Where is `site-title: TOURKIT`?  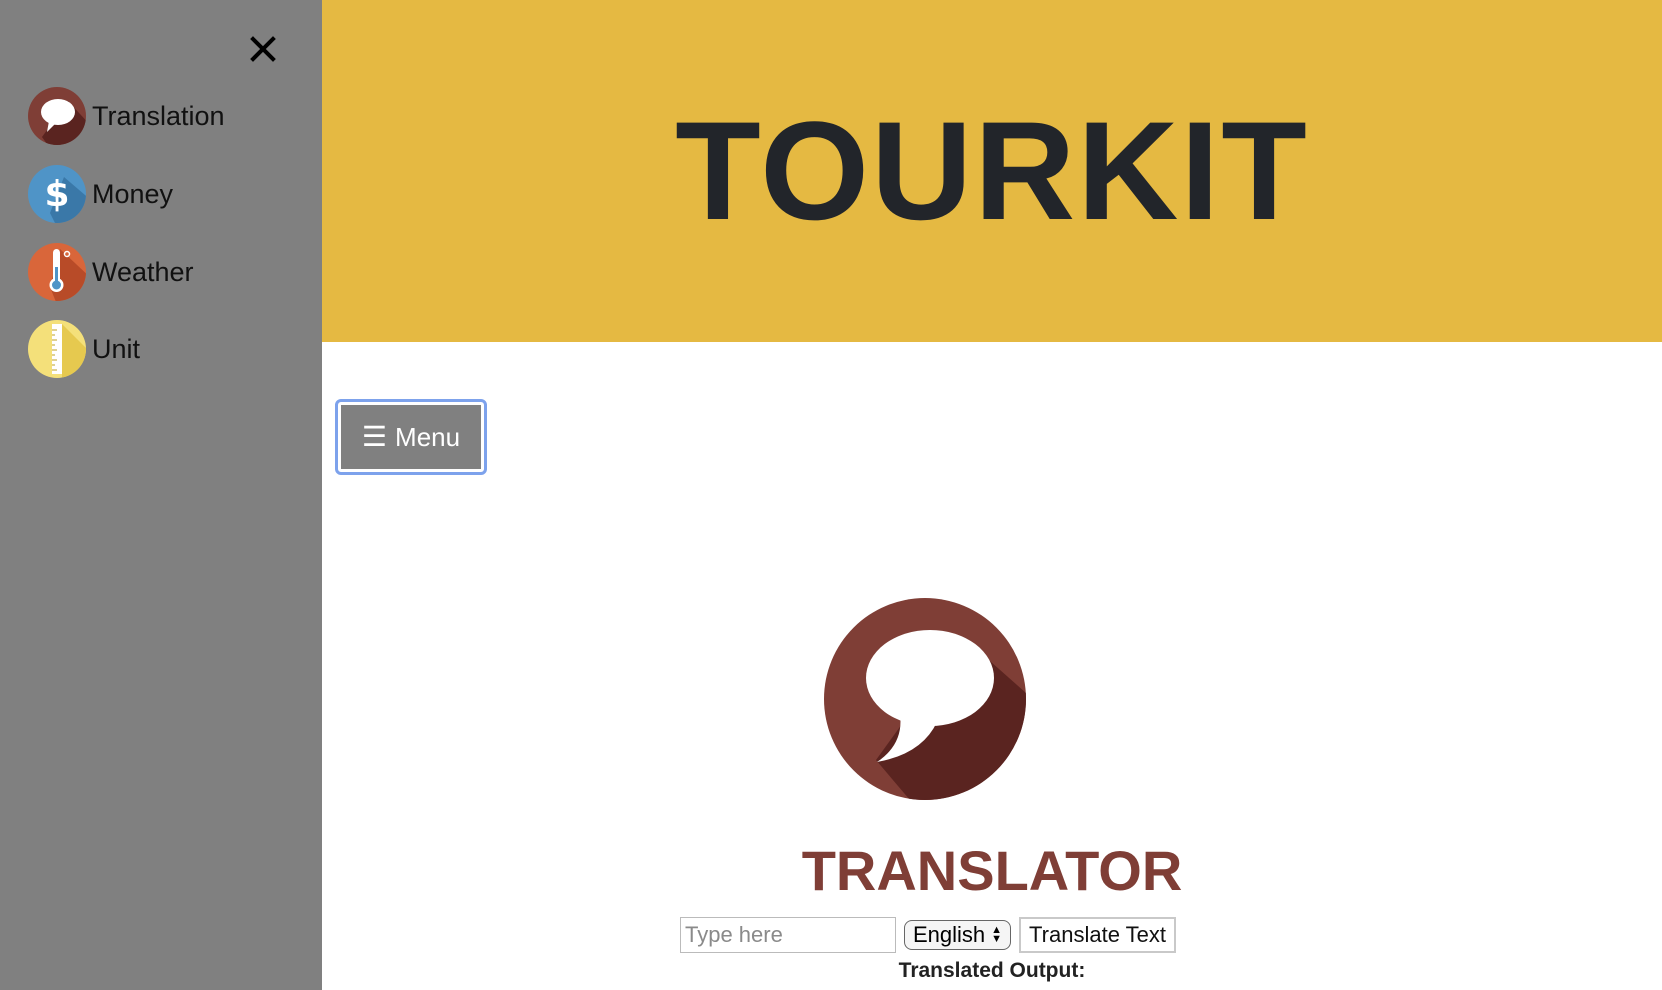
site-title: TOURKIT is located at coordinates (992, 170).